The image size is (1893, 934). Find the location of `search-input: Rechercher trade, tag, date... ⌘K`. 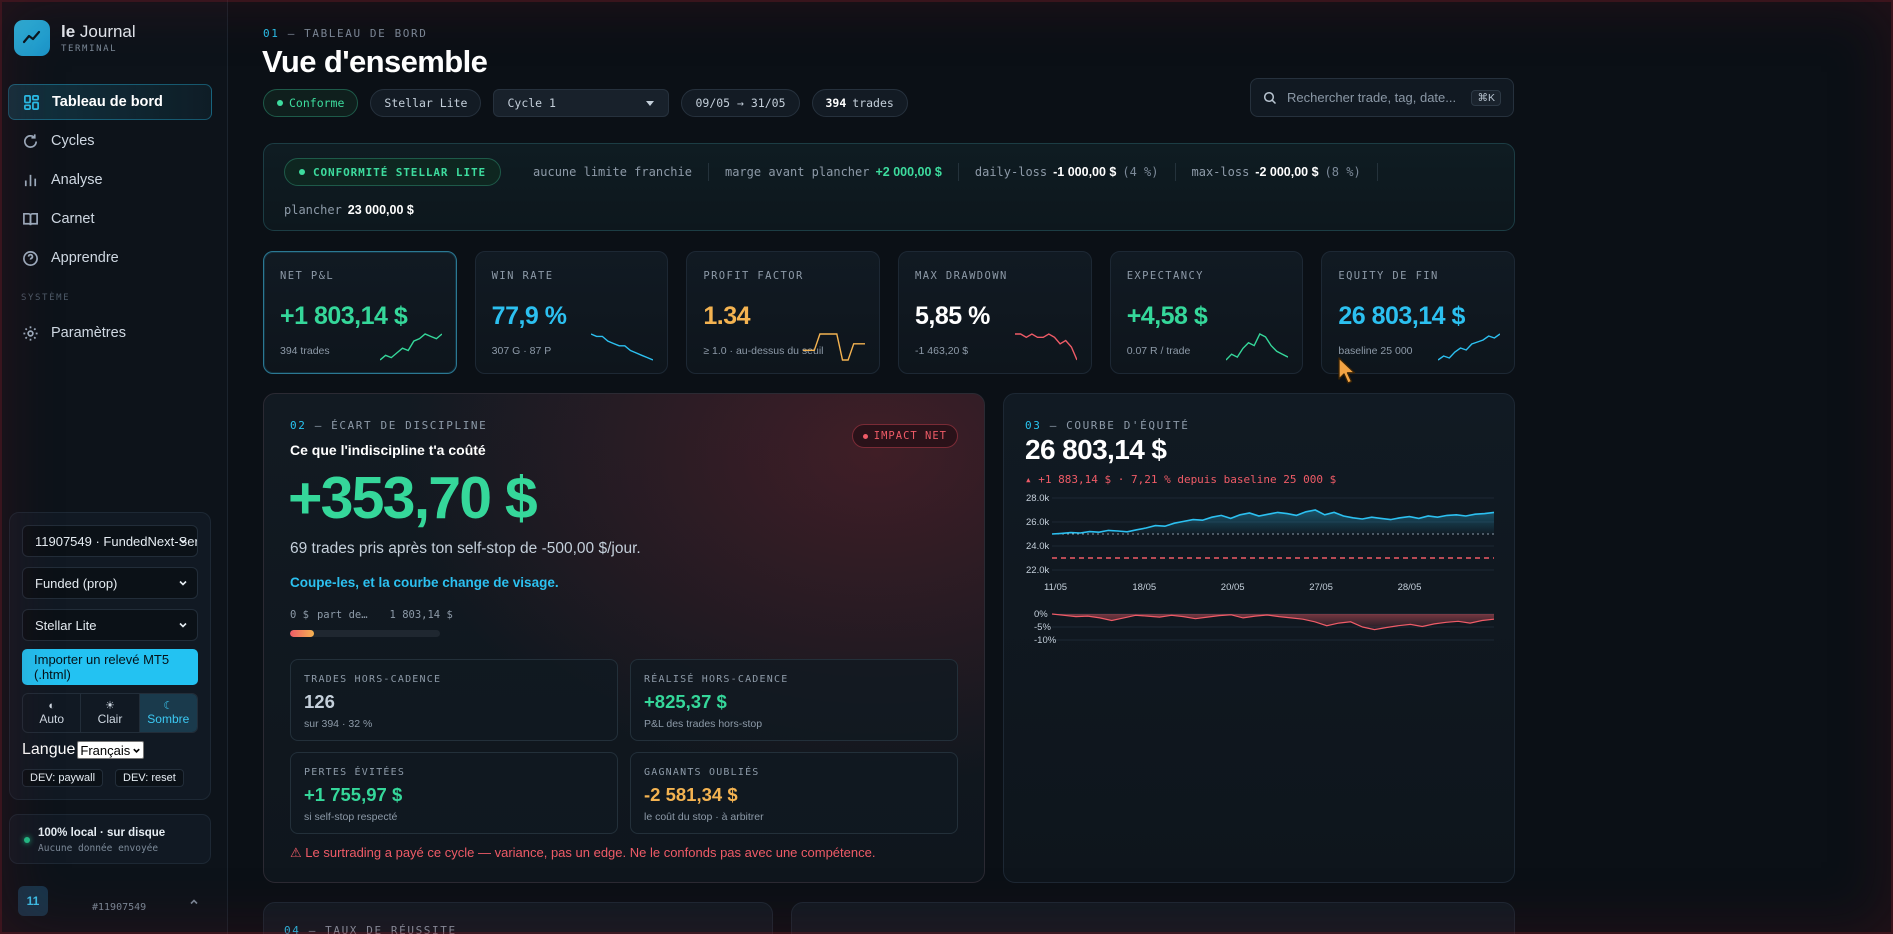

search-input: Rechercher trade, tag, date... ⌘K is located at coordinates (1382, 97).